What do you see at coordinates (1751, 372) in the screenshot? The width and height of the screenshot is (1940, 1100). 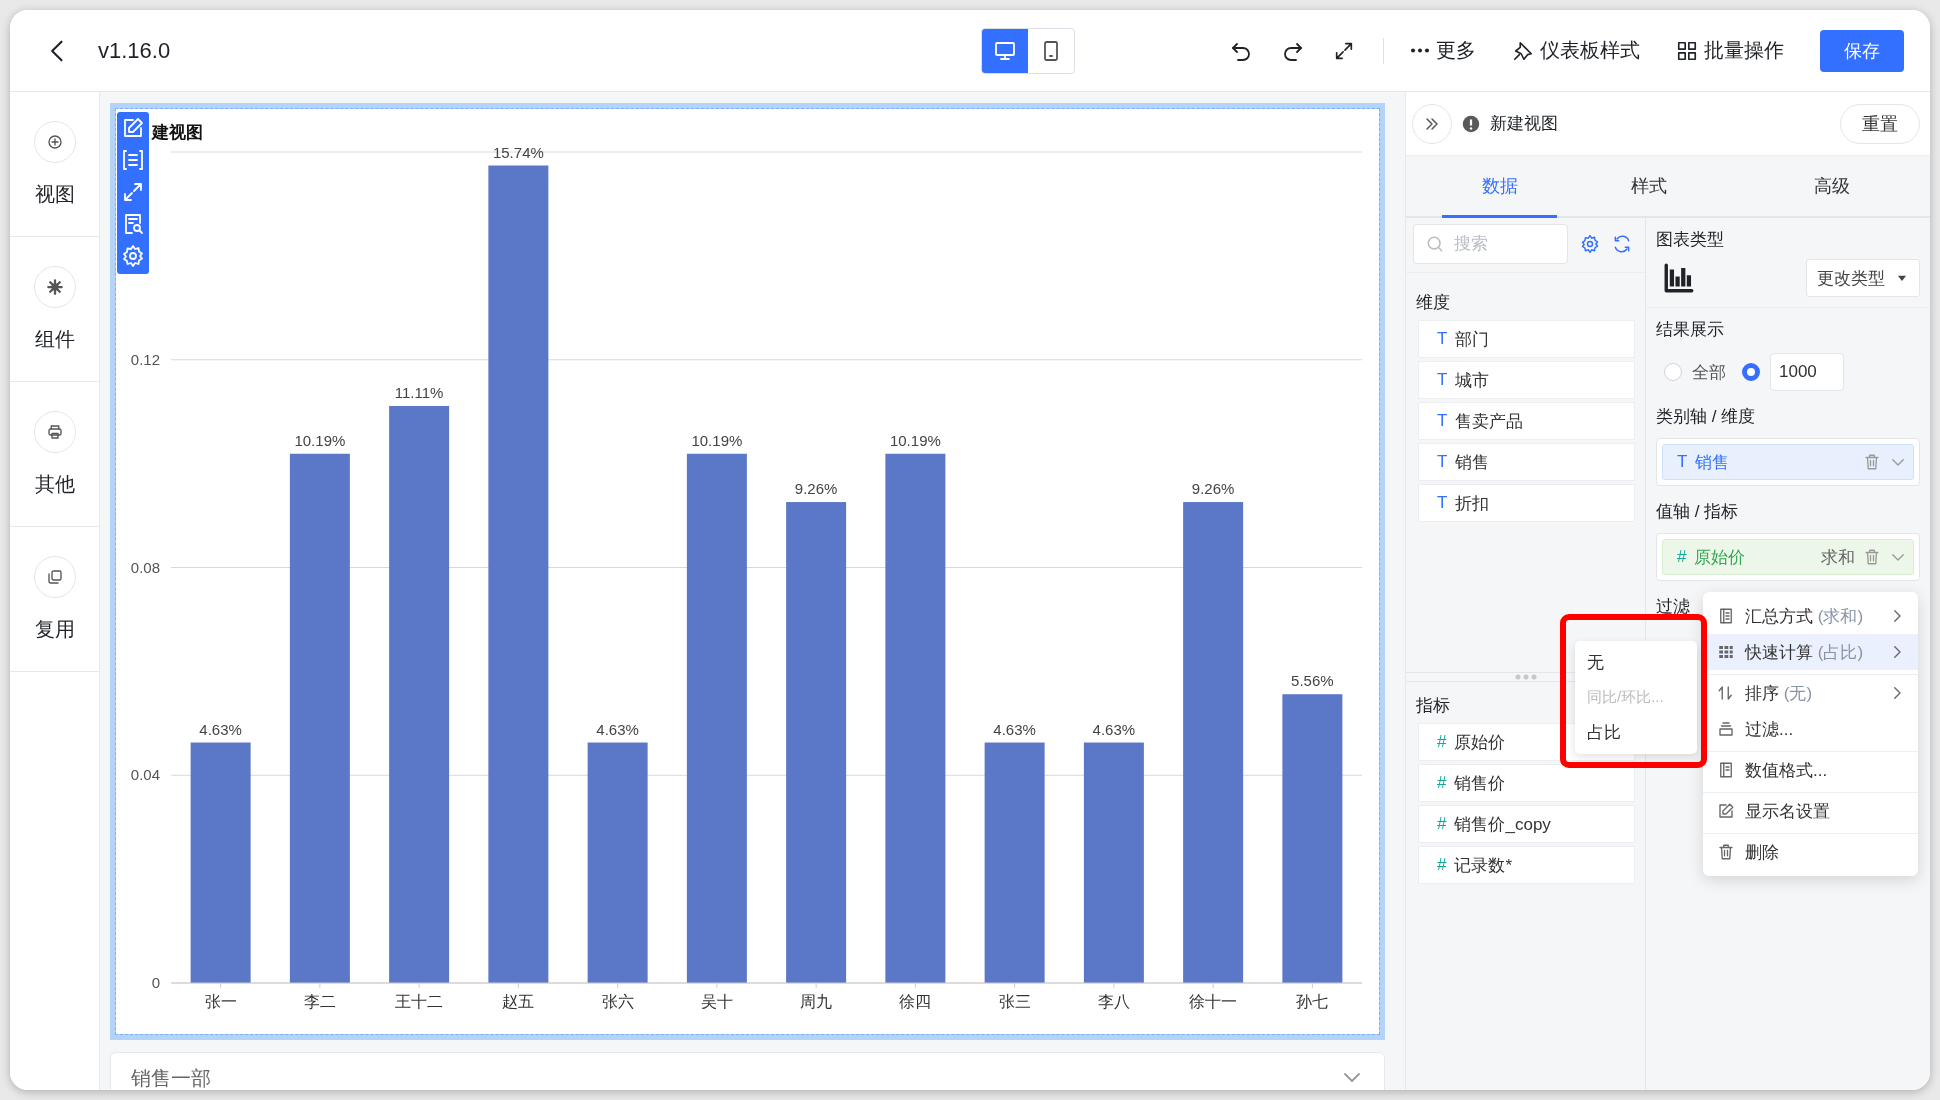 I see `radio-button` at bounding box center [1751, 372].